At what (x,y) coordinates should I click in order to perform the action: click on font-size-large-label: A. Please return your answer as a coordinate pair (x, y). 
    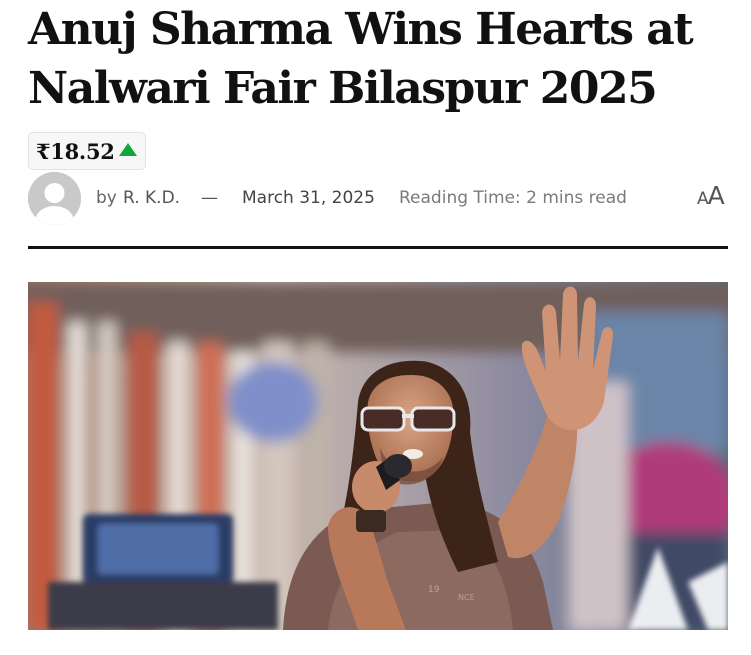
    Looking at the image, I should click on (716, 195).